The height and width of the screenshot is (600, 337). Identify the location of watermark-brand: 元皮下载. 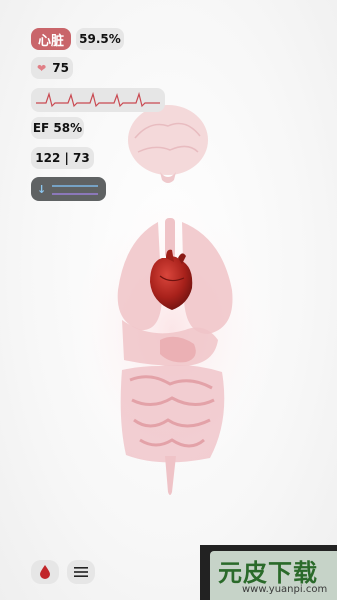
(268, 573).